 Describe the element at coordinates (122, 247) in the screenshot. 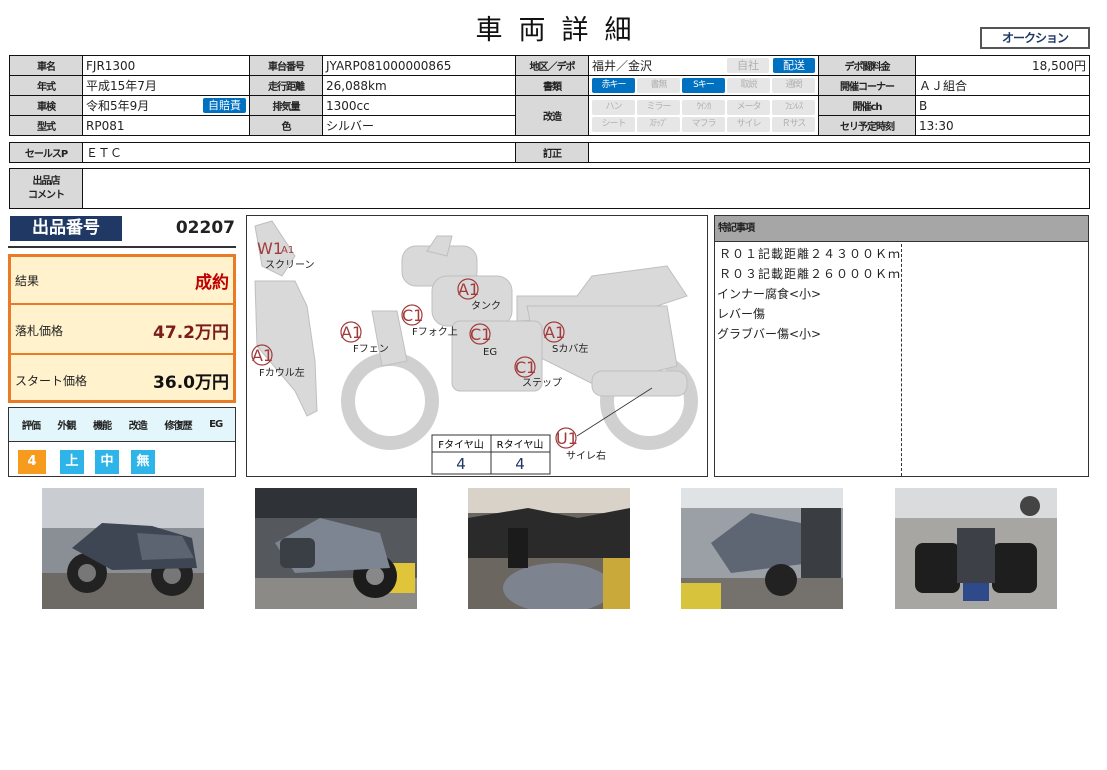

I see `lot-divider` at that location.